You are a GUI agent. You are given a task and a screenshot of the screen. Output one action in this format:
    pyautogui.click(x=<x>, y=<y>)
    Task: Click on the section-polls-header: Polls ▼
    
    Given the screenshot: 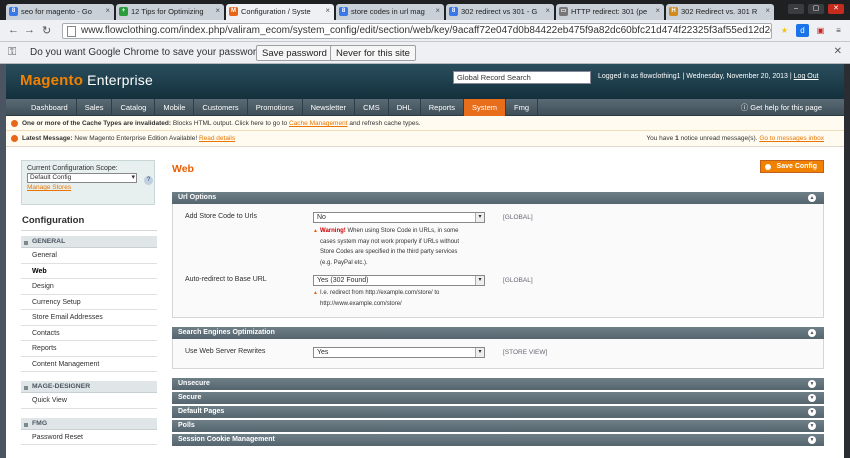 What is the action you would take?
    pyautogui.click(x=498, y=426)
    